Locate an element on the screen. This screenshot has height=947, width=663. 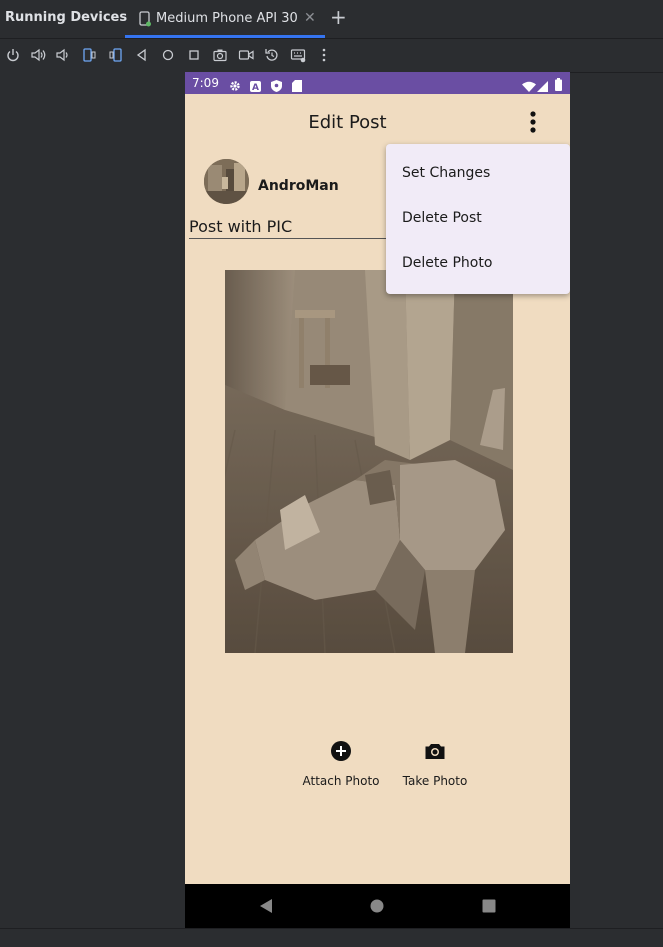
active-tab-indicator is located at coordinates (225, 36).